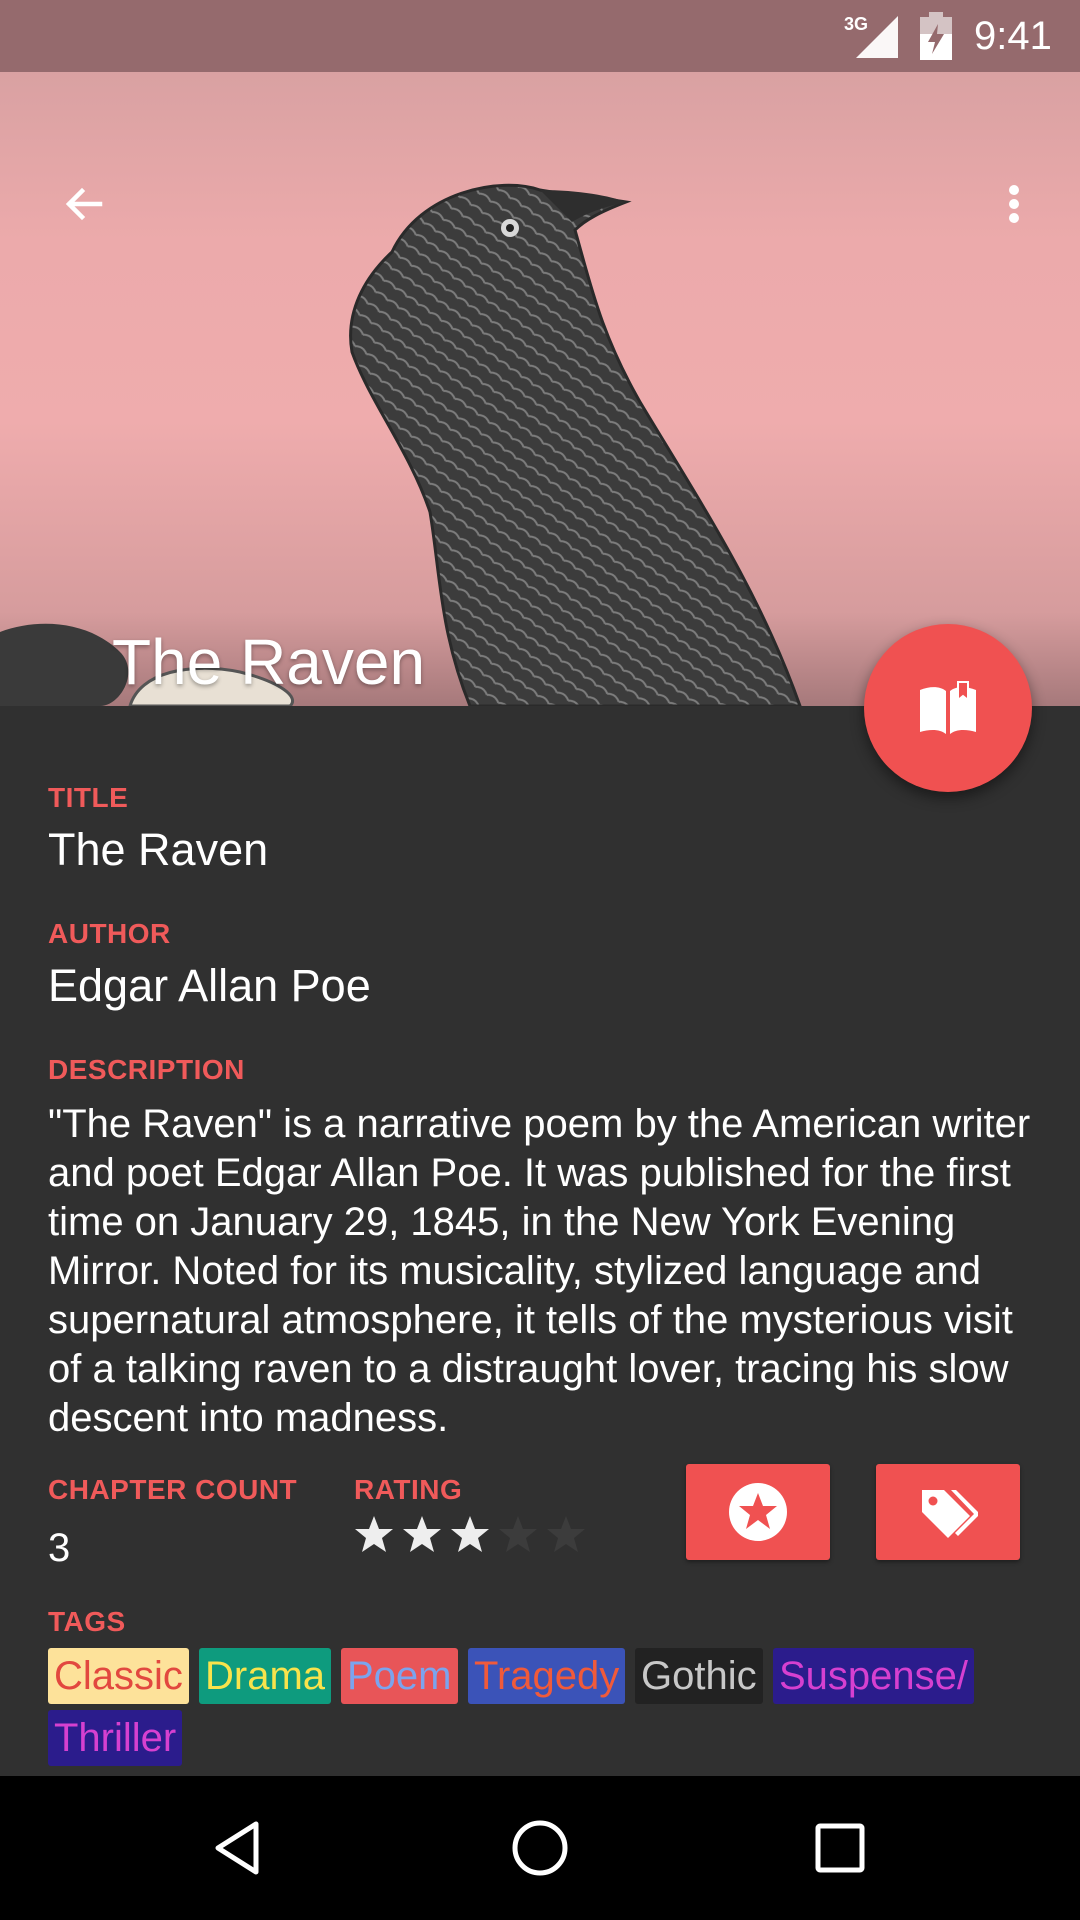 This screenshot has width=1080, height=1920. What do you see at coordinates (209, 985) in the screenshot?
I see `book-author: Edgar Allan Poe` at bounding box center [209, 985].